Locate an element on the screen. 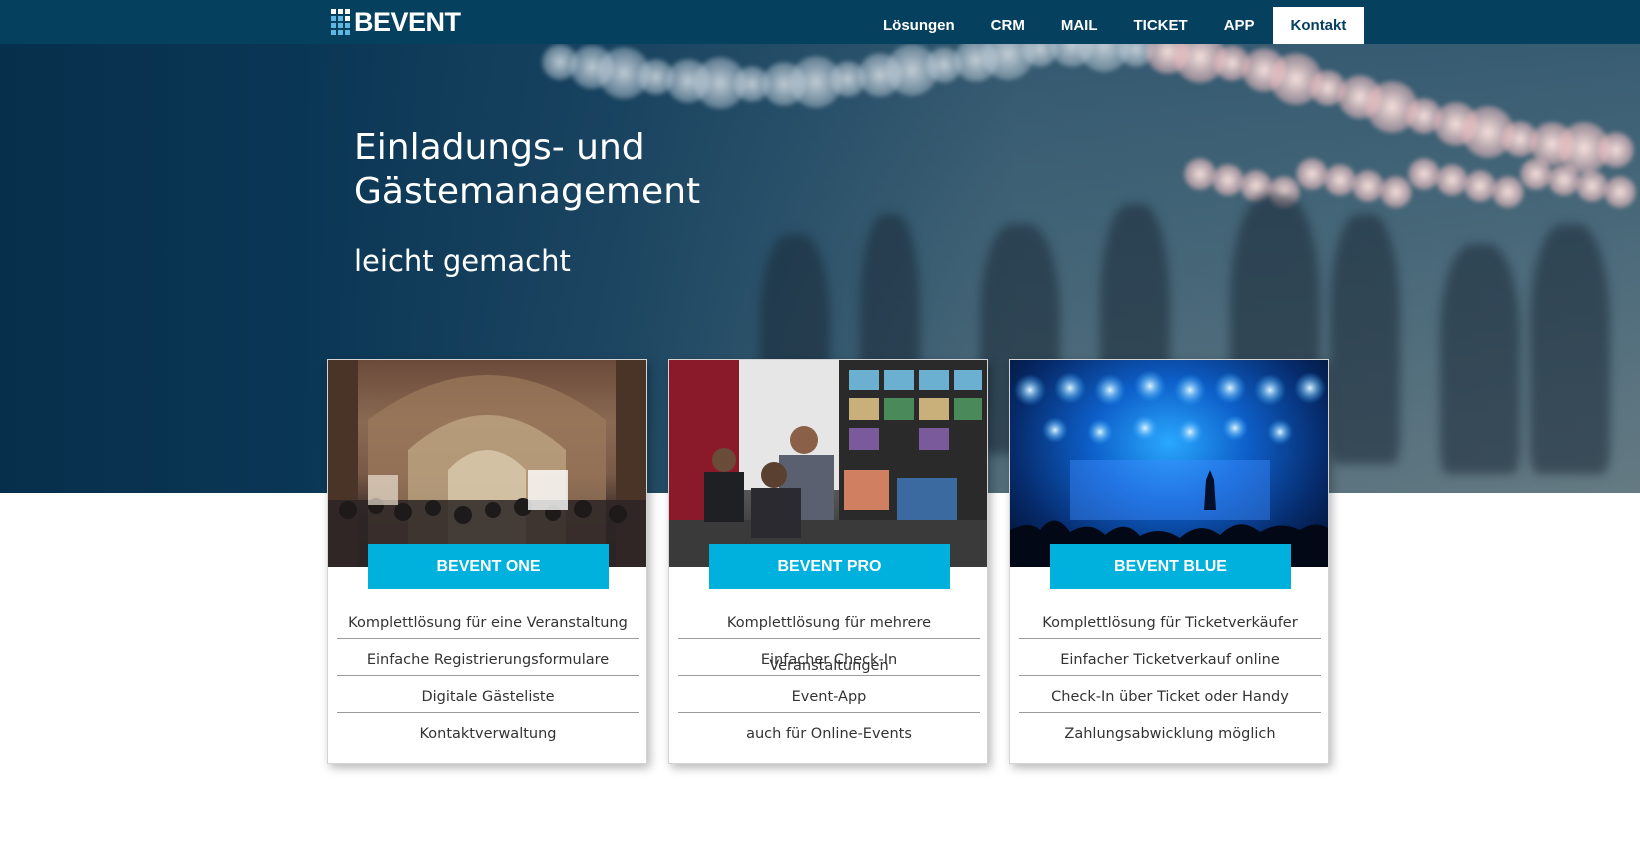  hero-title: Einladungs- und Gästemanagement is located at coordinates (527, 169).